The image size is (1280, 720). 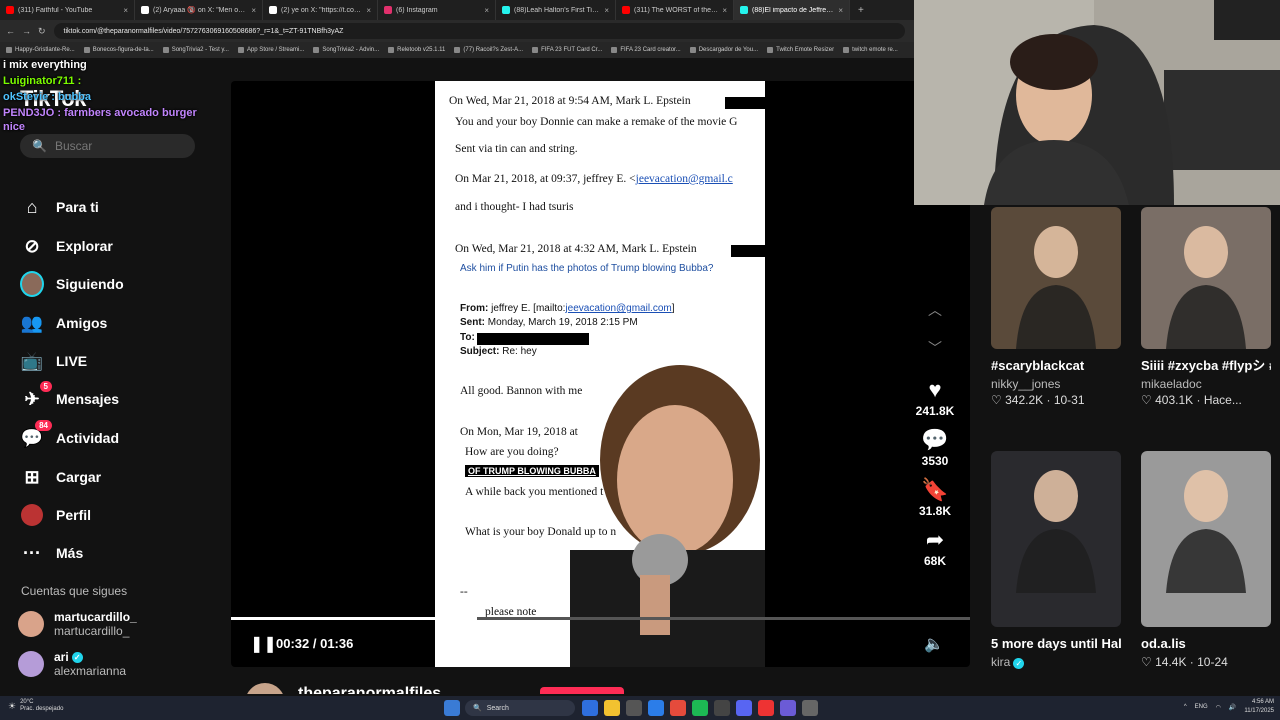 I want to click on browser-tab: (88)Leah Halton's First TikTok o ×, so click(x=556, y=10).